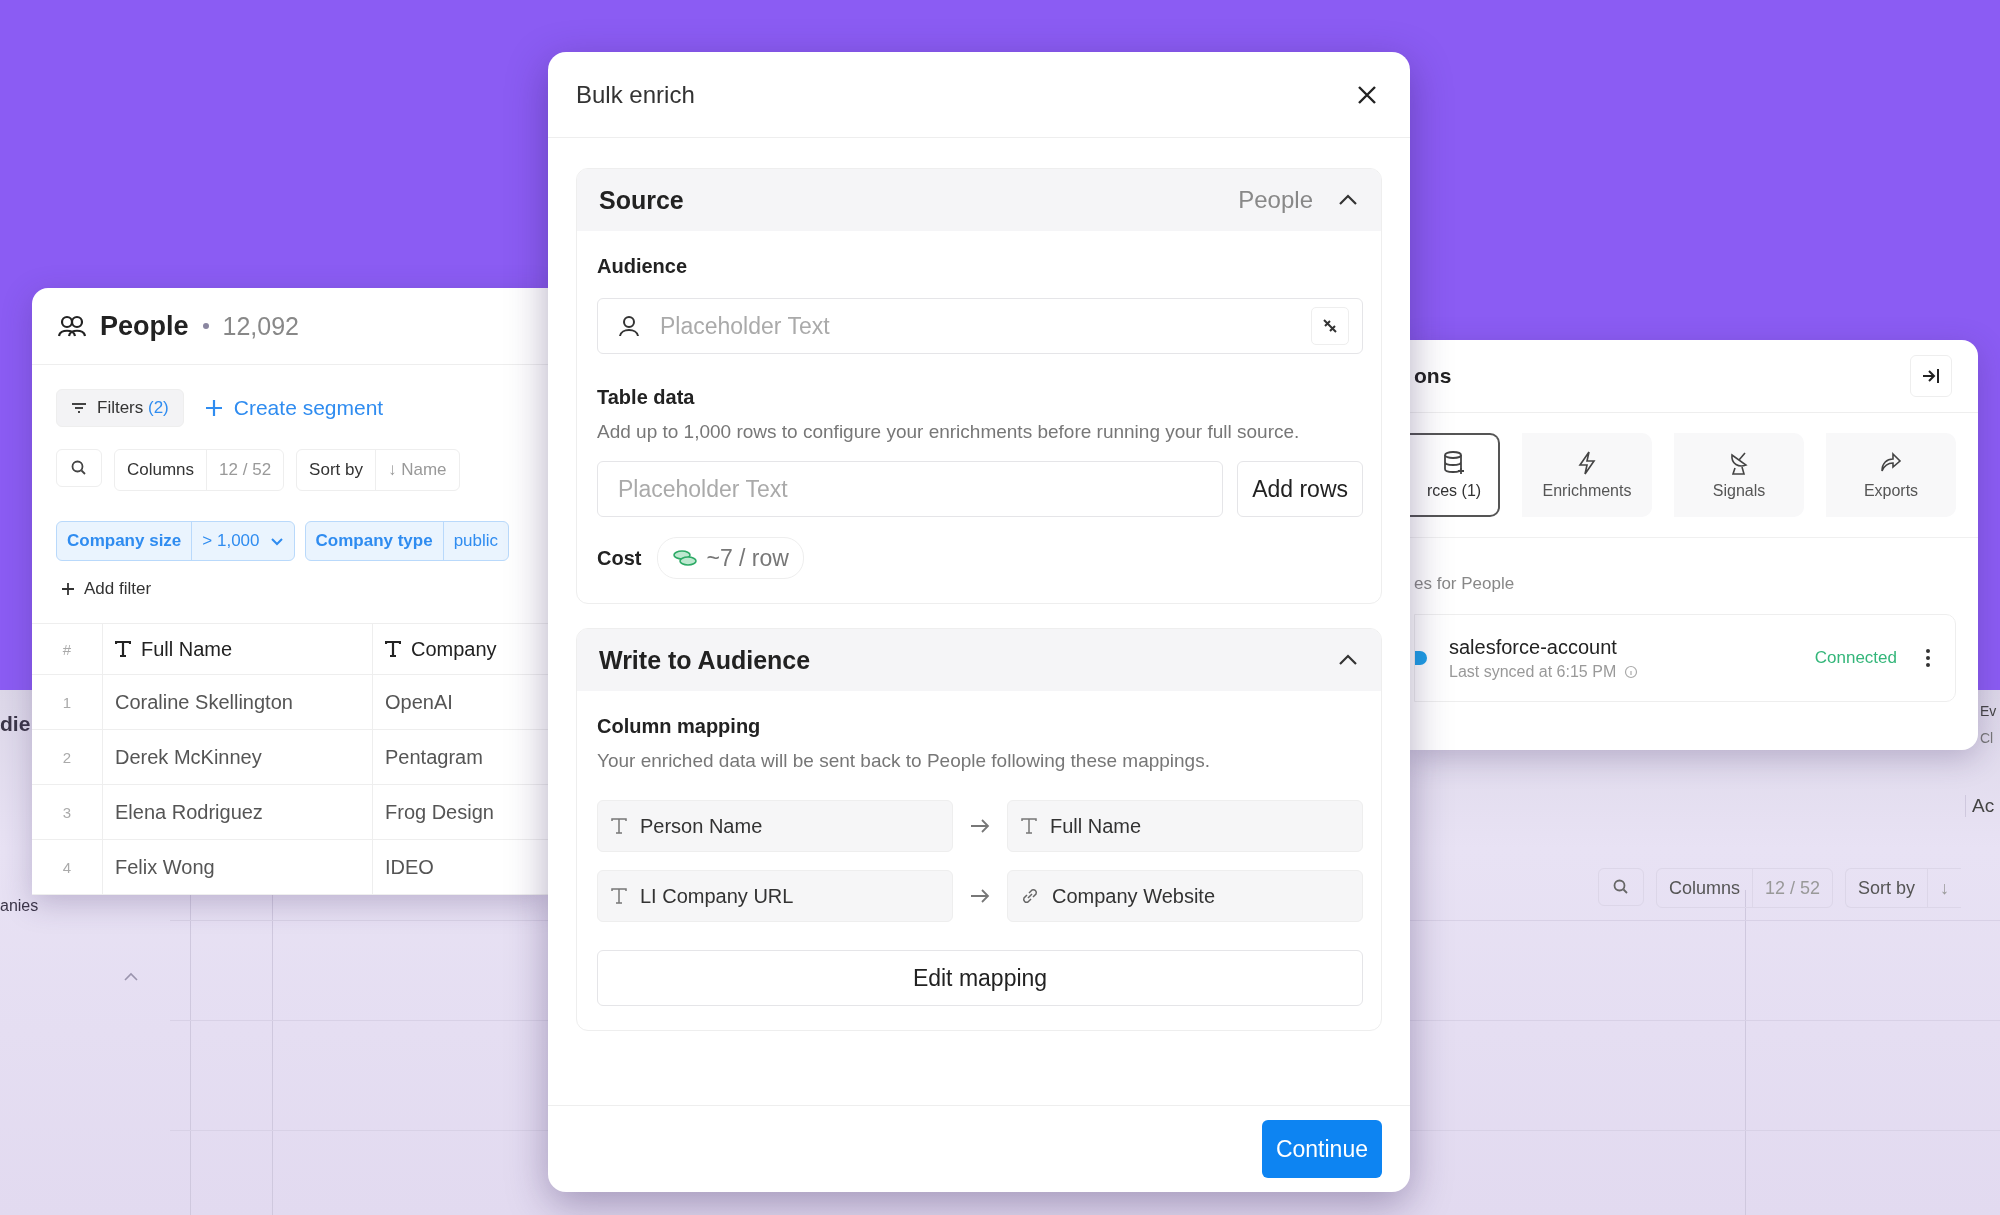  I want to click on filter-icon, so click(79, 408).